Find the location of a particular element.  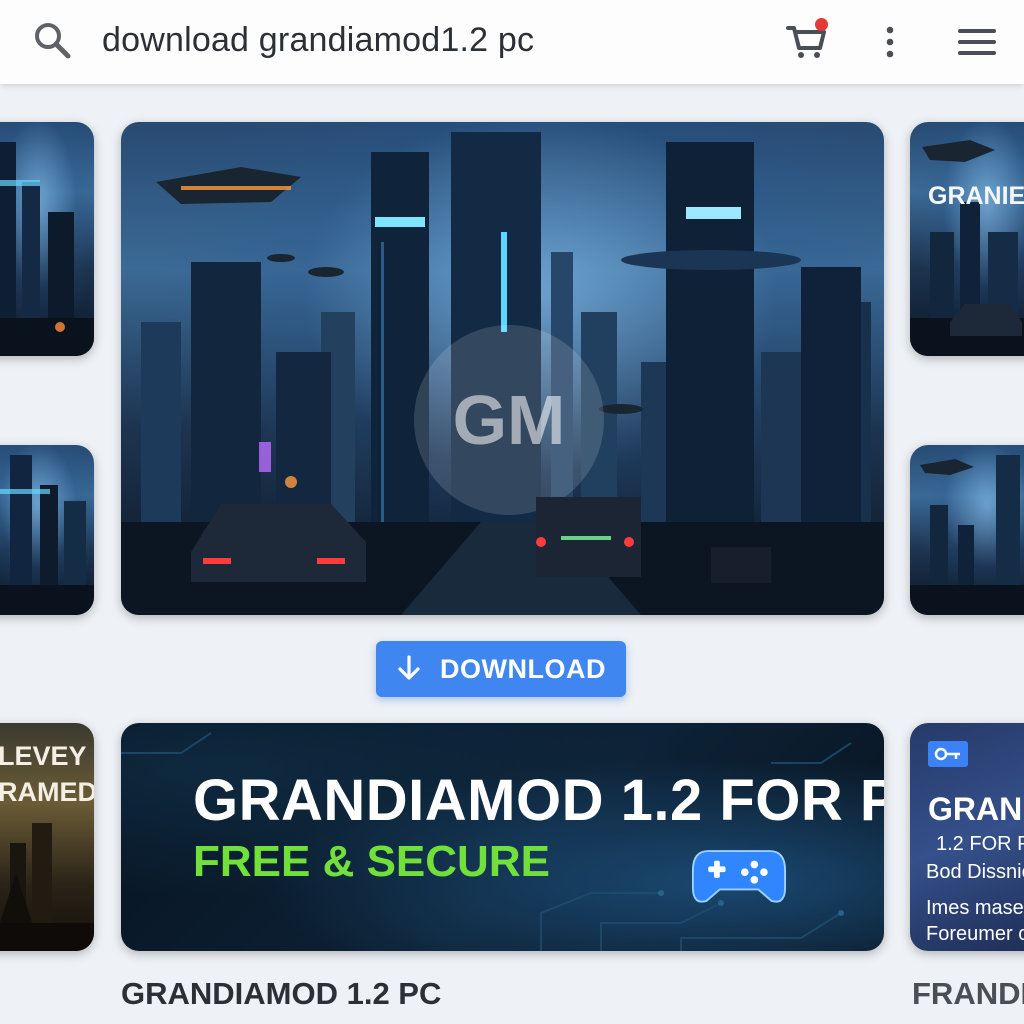

gamepad-icon is located at coordinates (739, 876).